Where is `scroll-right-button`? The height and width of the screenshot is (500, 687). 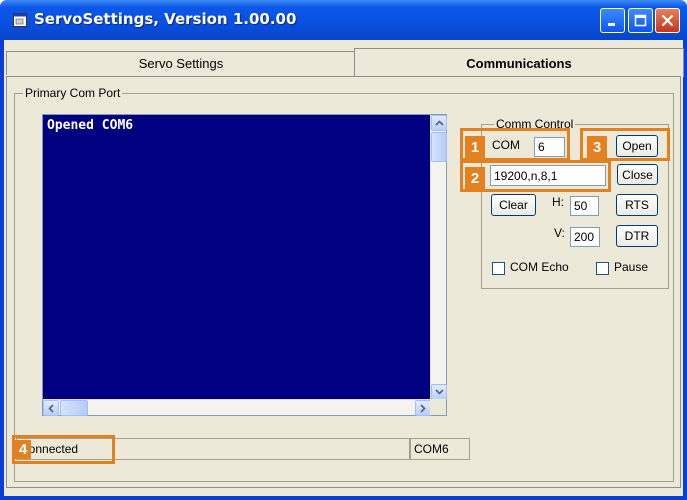
scroll-right-button is located at coordinates (423, 408).